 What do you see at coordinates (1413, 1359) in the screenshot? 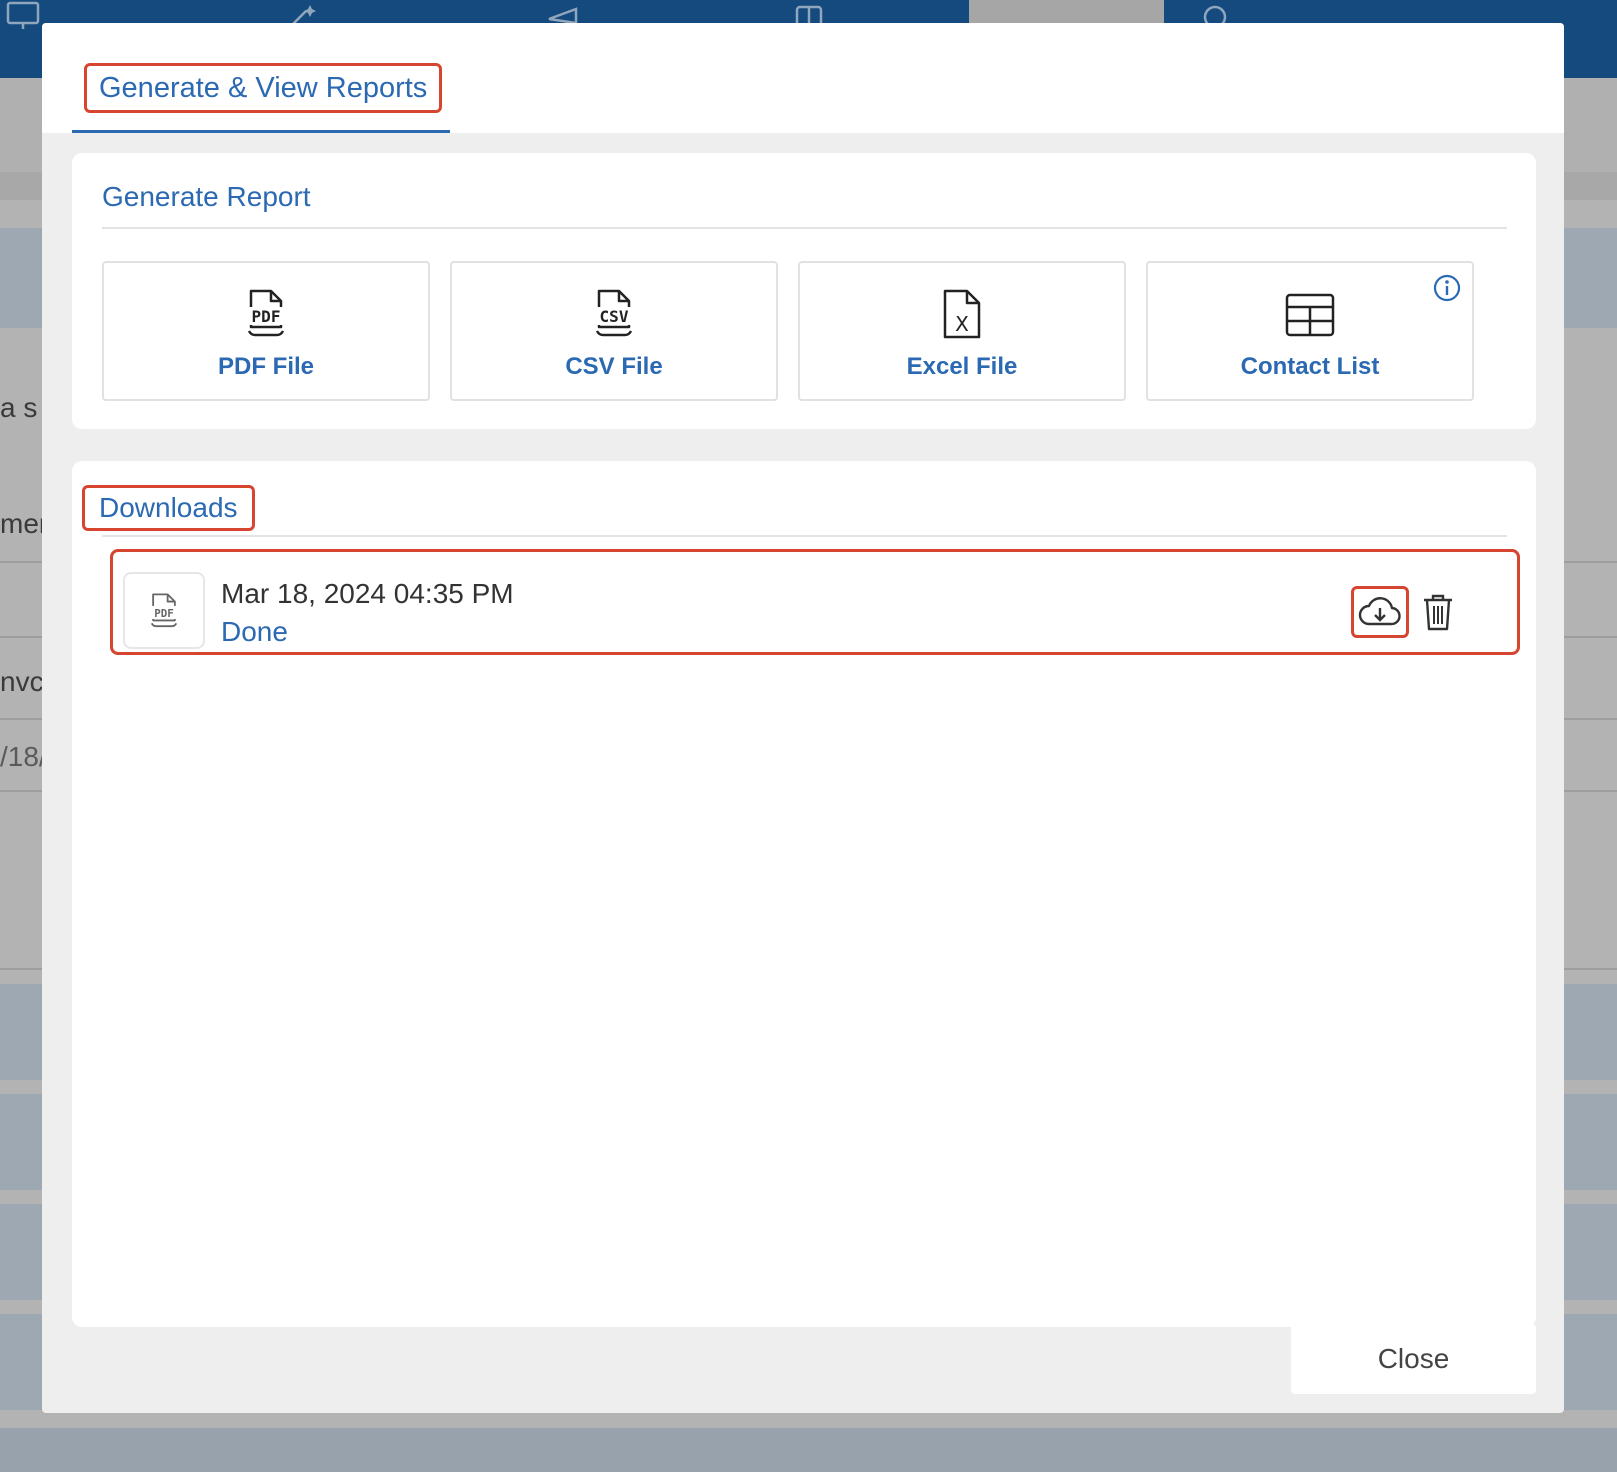
I see `close-button: Close` at bounding box center [1413, 1359].